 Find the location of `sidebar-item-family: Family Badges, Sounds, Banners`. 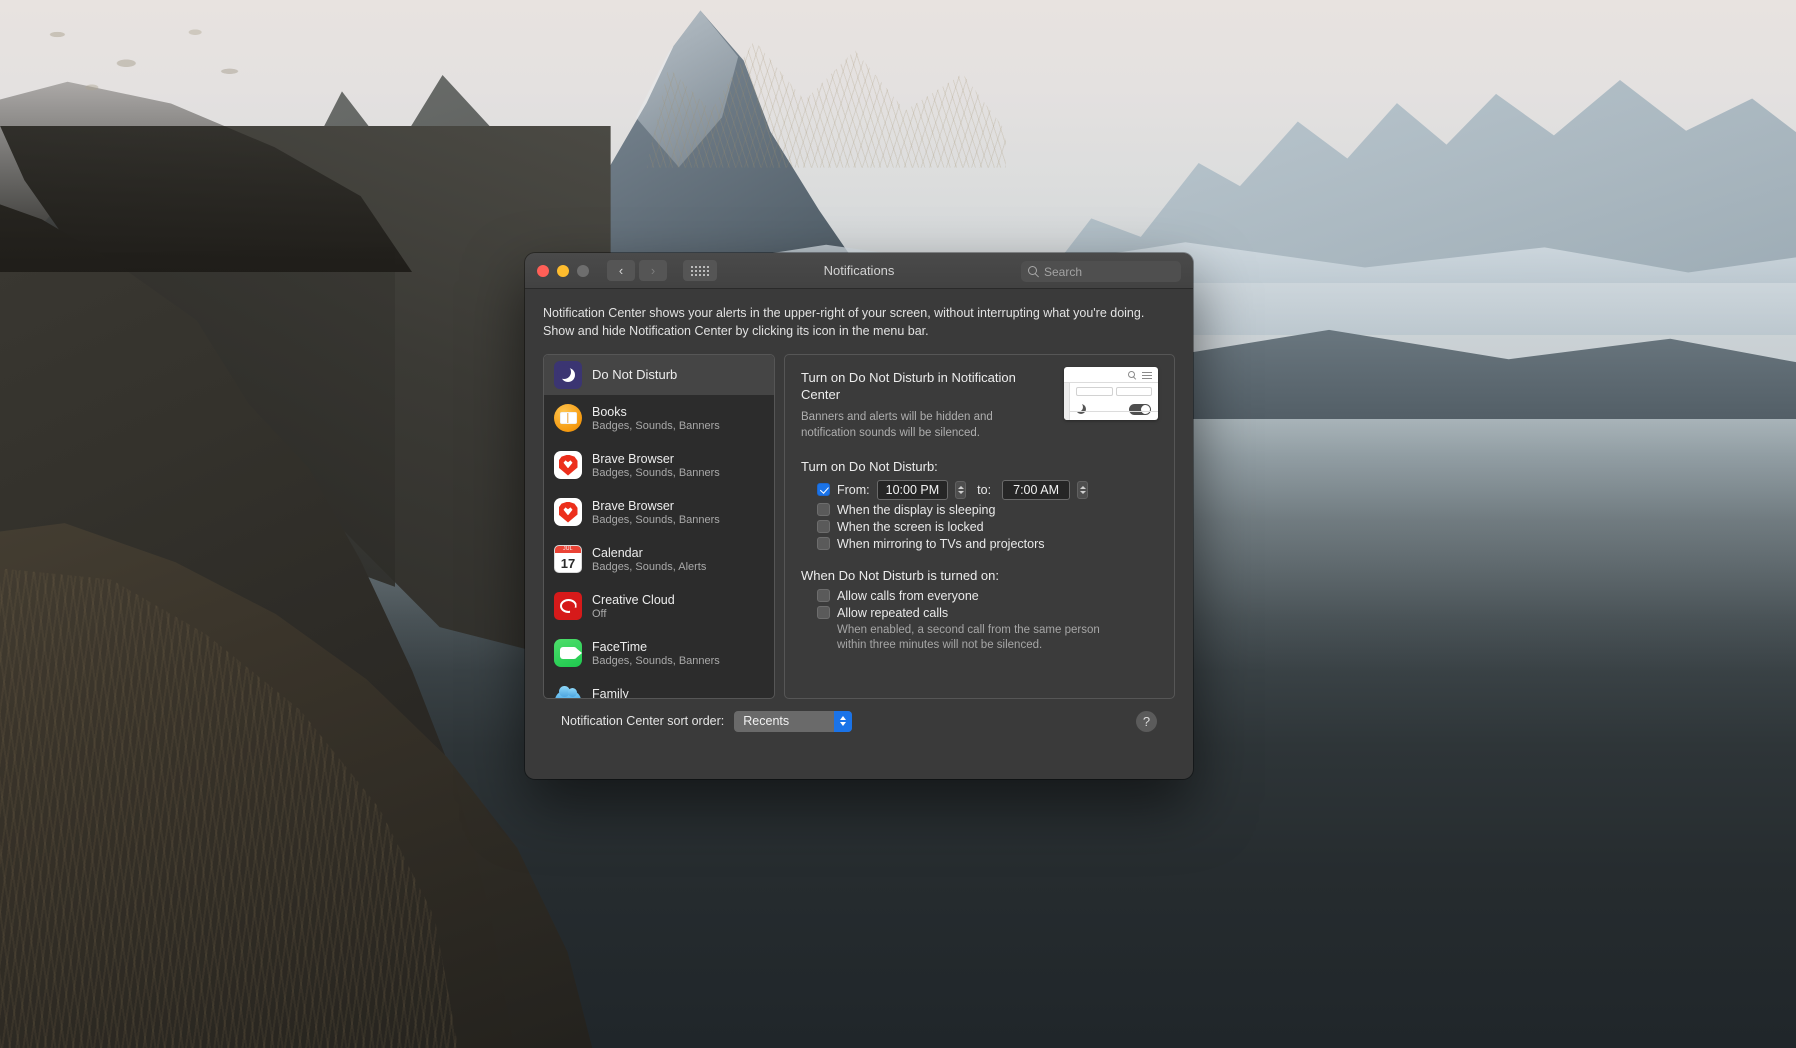

sidebar-item-family: Family Badges, Sounds, Banners is located at coordinates (659, 687).